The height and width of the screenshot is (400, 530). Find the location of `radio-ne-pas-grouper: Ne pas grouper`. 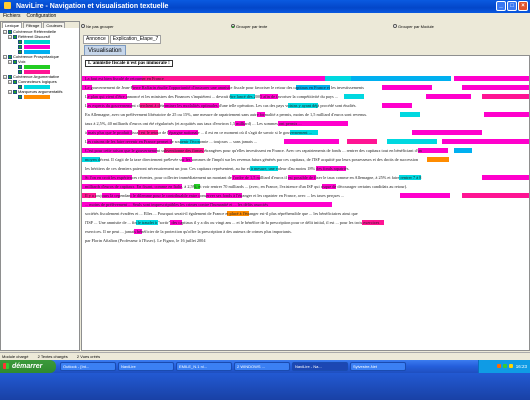

radio-ne-pas-grouper: Ne pas grouper is located at coordinates (97, 26).